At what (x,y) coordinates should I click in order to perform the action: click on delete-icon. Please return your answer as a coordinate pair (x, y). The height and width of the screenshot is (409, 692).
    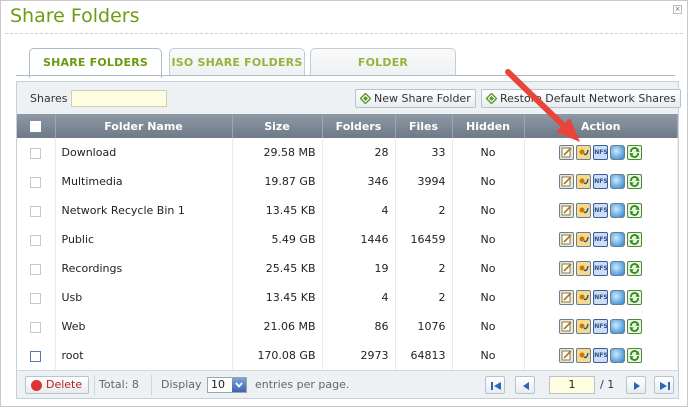
    Looking at the image, I should click on (36, 385).